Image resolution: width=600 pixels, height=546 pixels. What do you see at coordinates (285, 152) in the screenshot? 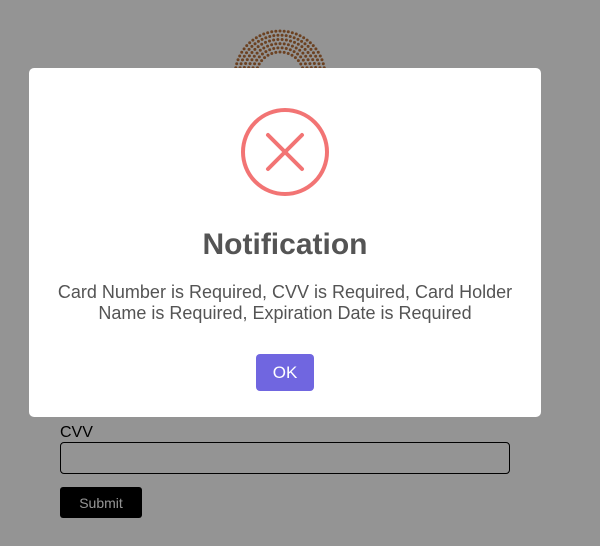
I see `error-x-icon` at bounding box center [285, 152].